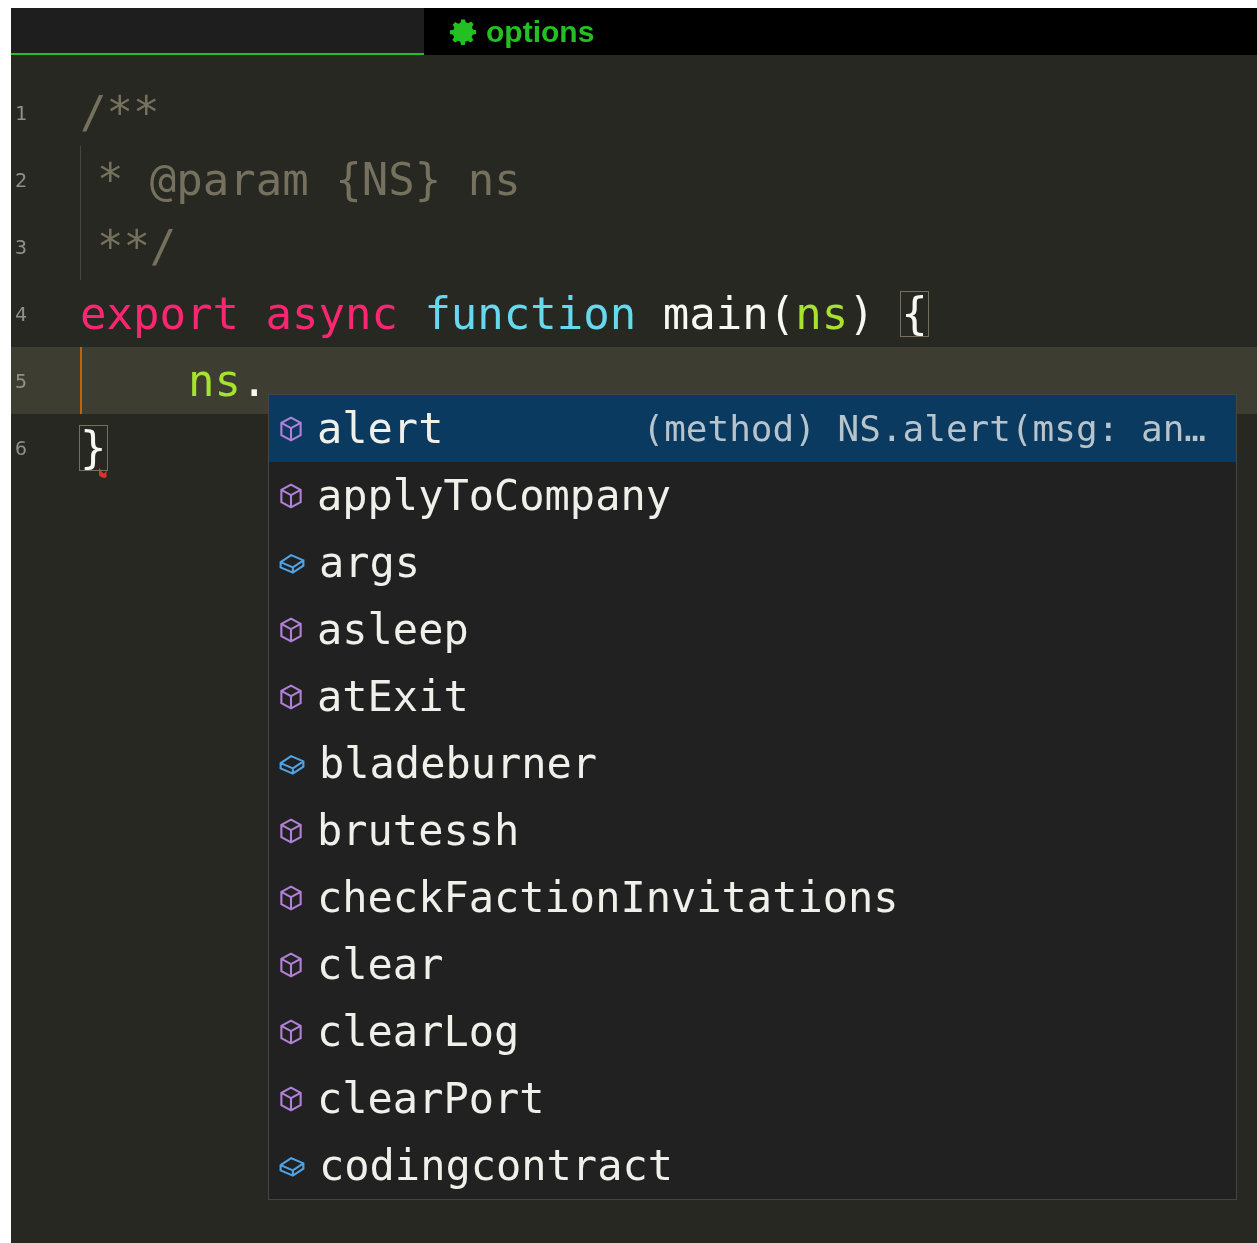  What do you see at coordinates (752, 830) in the screenshot?
I see `suggestion-item: brutessh` at bounding box center [752, 830].